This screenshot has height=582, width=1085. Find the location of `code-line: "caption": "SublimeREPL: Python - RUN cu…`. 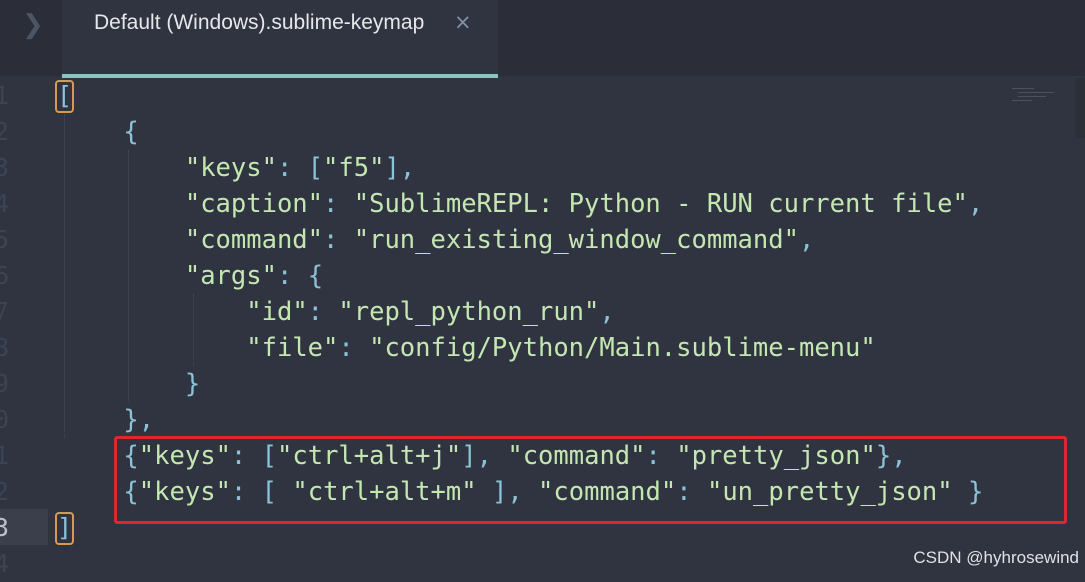

code-line: "caption": "SublimeREPL: Python - RUN cu… is located at coordinates (584, 204).